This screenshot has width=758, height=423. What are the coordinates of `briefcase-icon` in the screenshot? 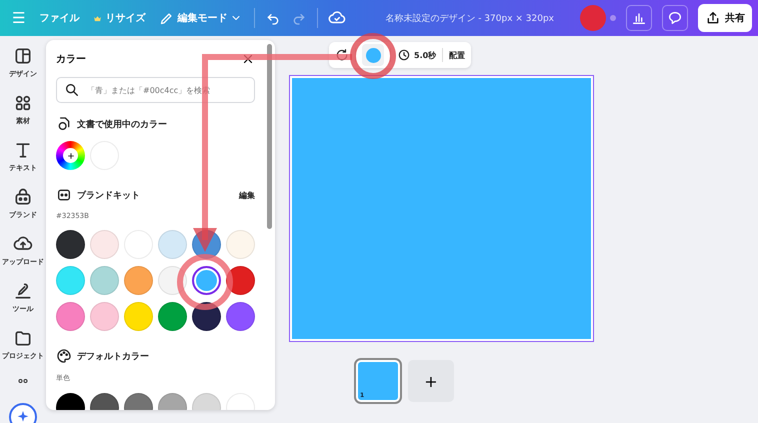 It's located at (23, 197).